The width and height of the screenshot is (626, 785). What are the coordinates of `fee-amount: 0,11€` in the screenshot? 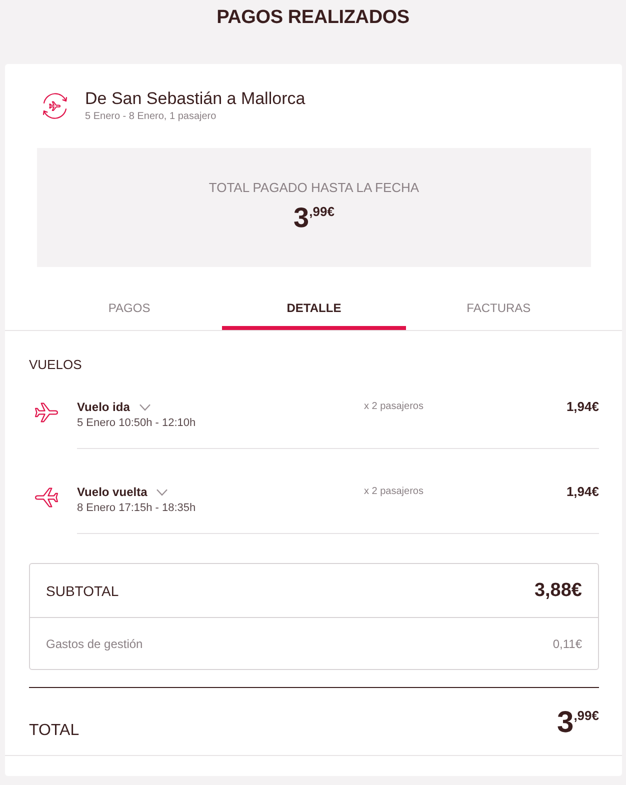 It's located at (567, 643).